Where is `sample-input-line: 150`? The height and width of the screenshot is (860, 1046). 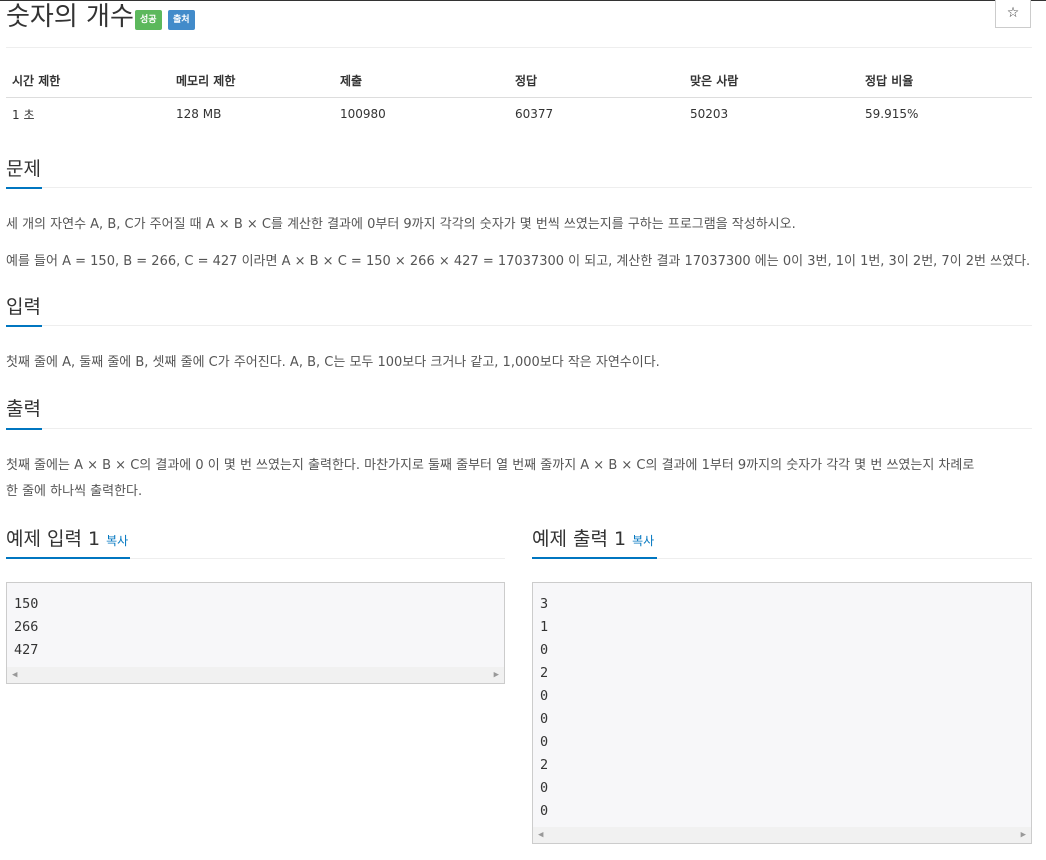
sample-input-line: 150 is located at coordinates (26, 604).